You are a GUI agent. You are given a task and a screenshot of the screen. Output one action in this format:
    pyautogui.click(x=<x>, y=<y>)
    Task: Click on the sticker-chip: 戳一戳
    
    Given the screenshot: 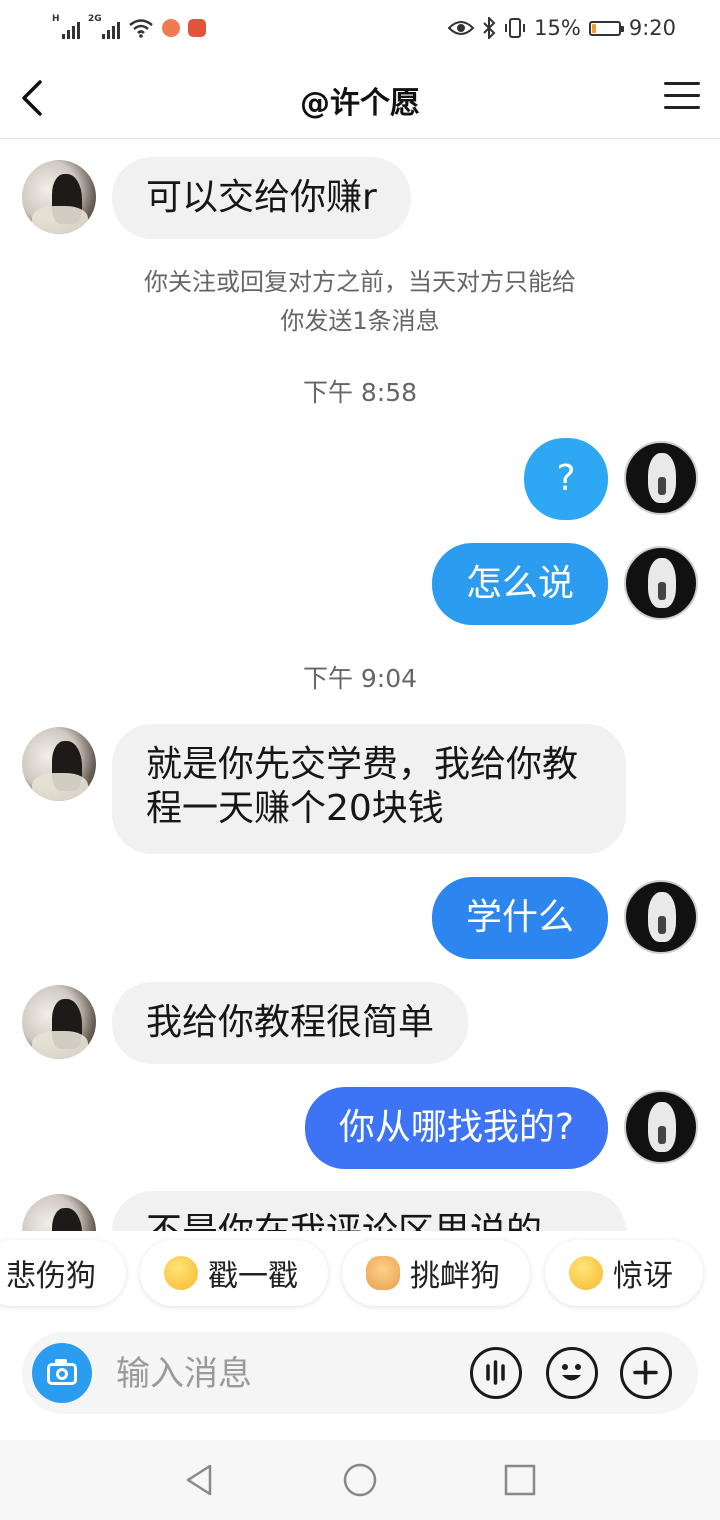 What is the action you would take?
    pyautogui.click(x=234, y=1273)
    